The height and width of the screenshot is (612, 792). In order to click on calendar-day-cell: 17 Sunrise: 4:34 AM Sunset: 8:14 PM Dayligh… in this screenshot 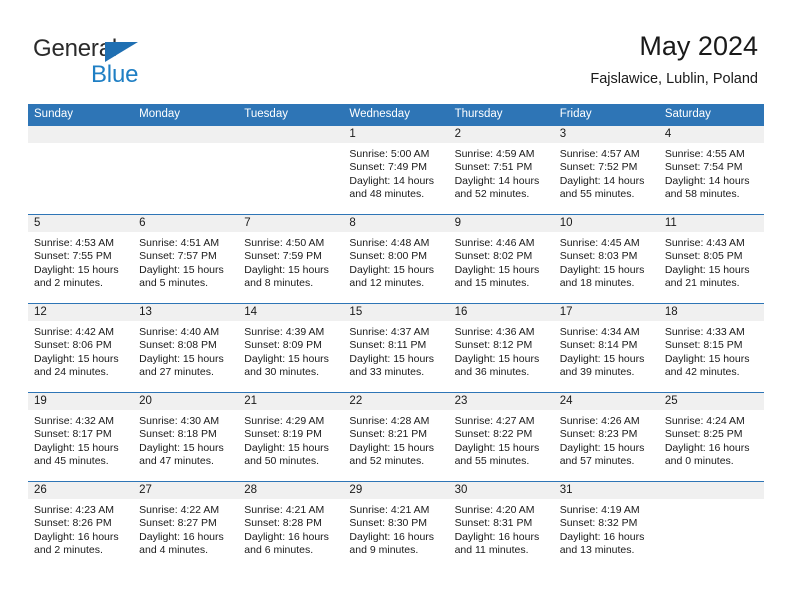, I will do `click(606, 348)`.